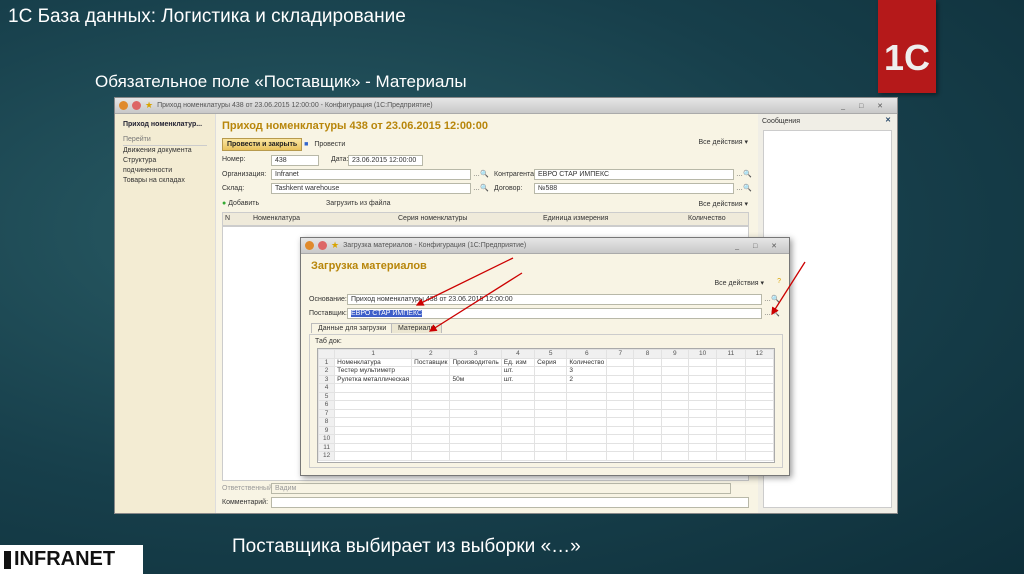 This screenshot has height=574, width=1024. Describe the element at coordinates (71, 559) in the screenshot. I see `infranet-logo: INFRANET` at that location.